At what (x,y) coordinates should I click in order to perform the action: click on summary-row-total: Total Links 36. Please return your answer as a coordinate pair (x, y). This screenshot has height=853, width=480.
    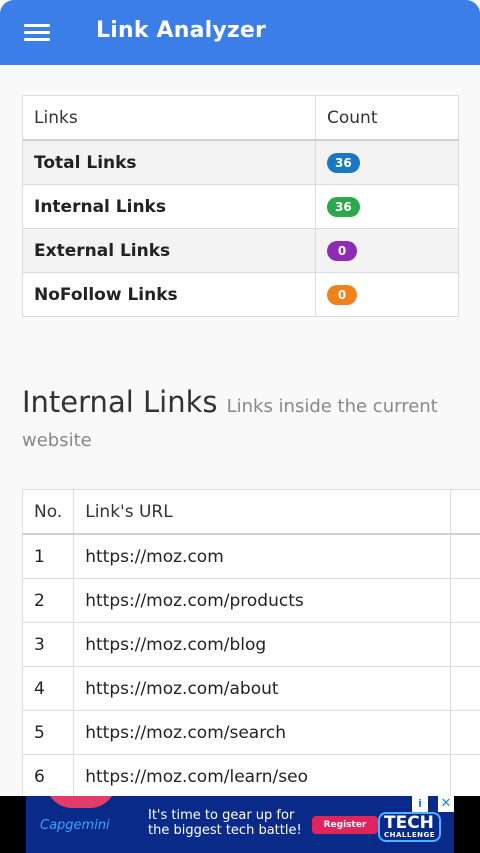
    Looking at the image, I should click on (240, 162).